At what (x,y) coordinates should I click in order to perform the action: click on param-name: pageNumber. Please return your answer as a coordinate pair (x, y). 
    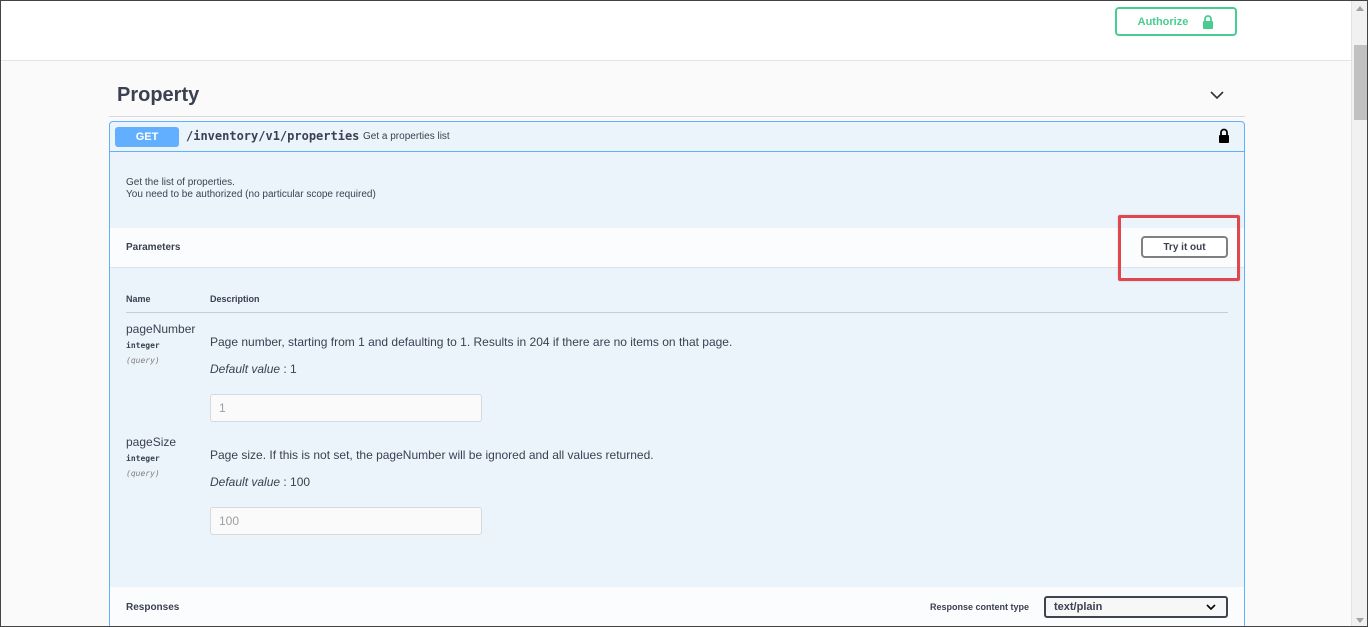
    Looking at the image, I should click on (161, 329).